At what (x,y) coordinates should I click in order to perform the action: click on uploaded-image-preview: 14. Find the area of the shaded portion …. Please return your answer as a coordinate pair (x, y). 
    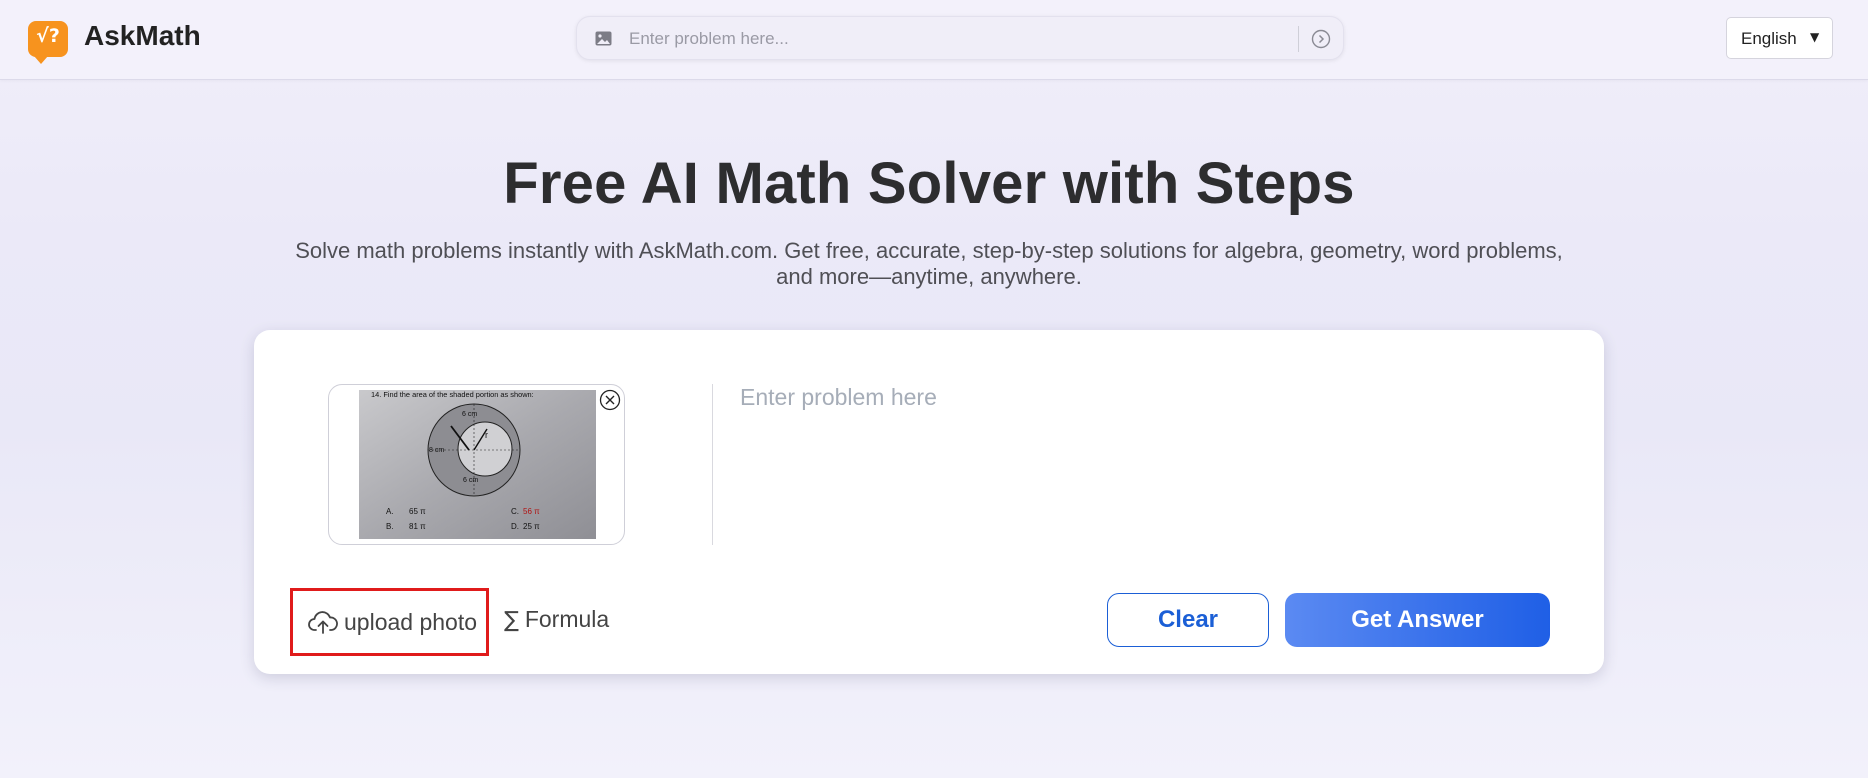
    Looking at the image, I should click on (476, 464).